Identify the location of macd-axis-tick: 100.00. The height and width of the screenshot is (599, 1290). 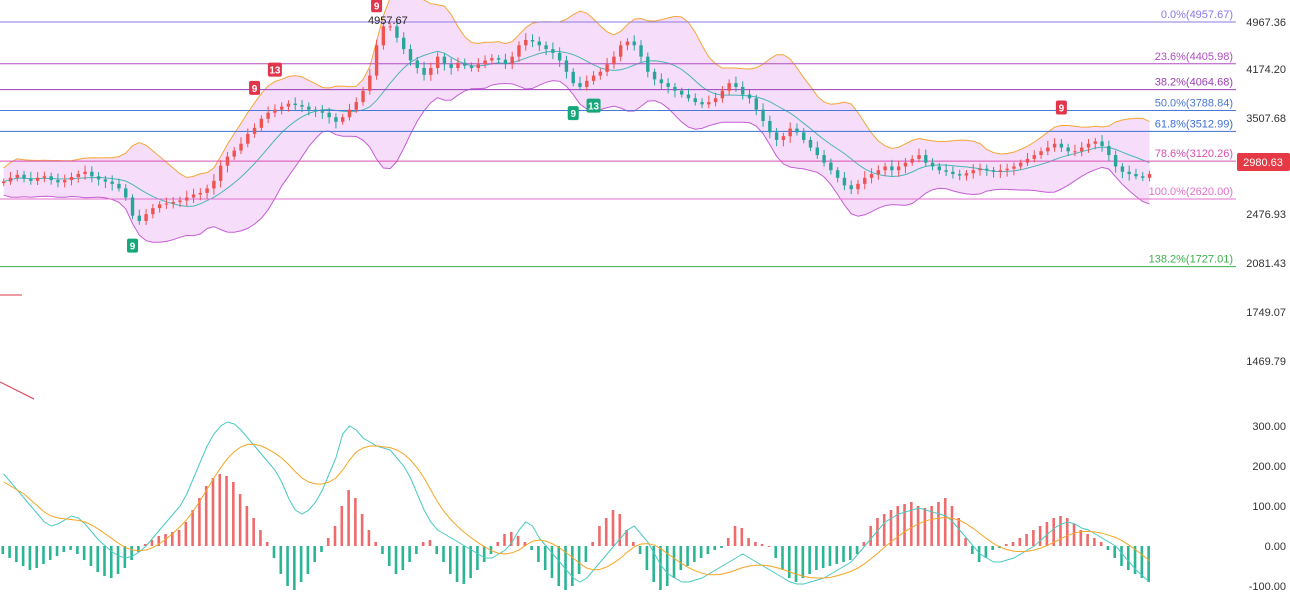
(1269, 507).